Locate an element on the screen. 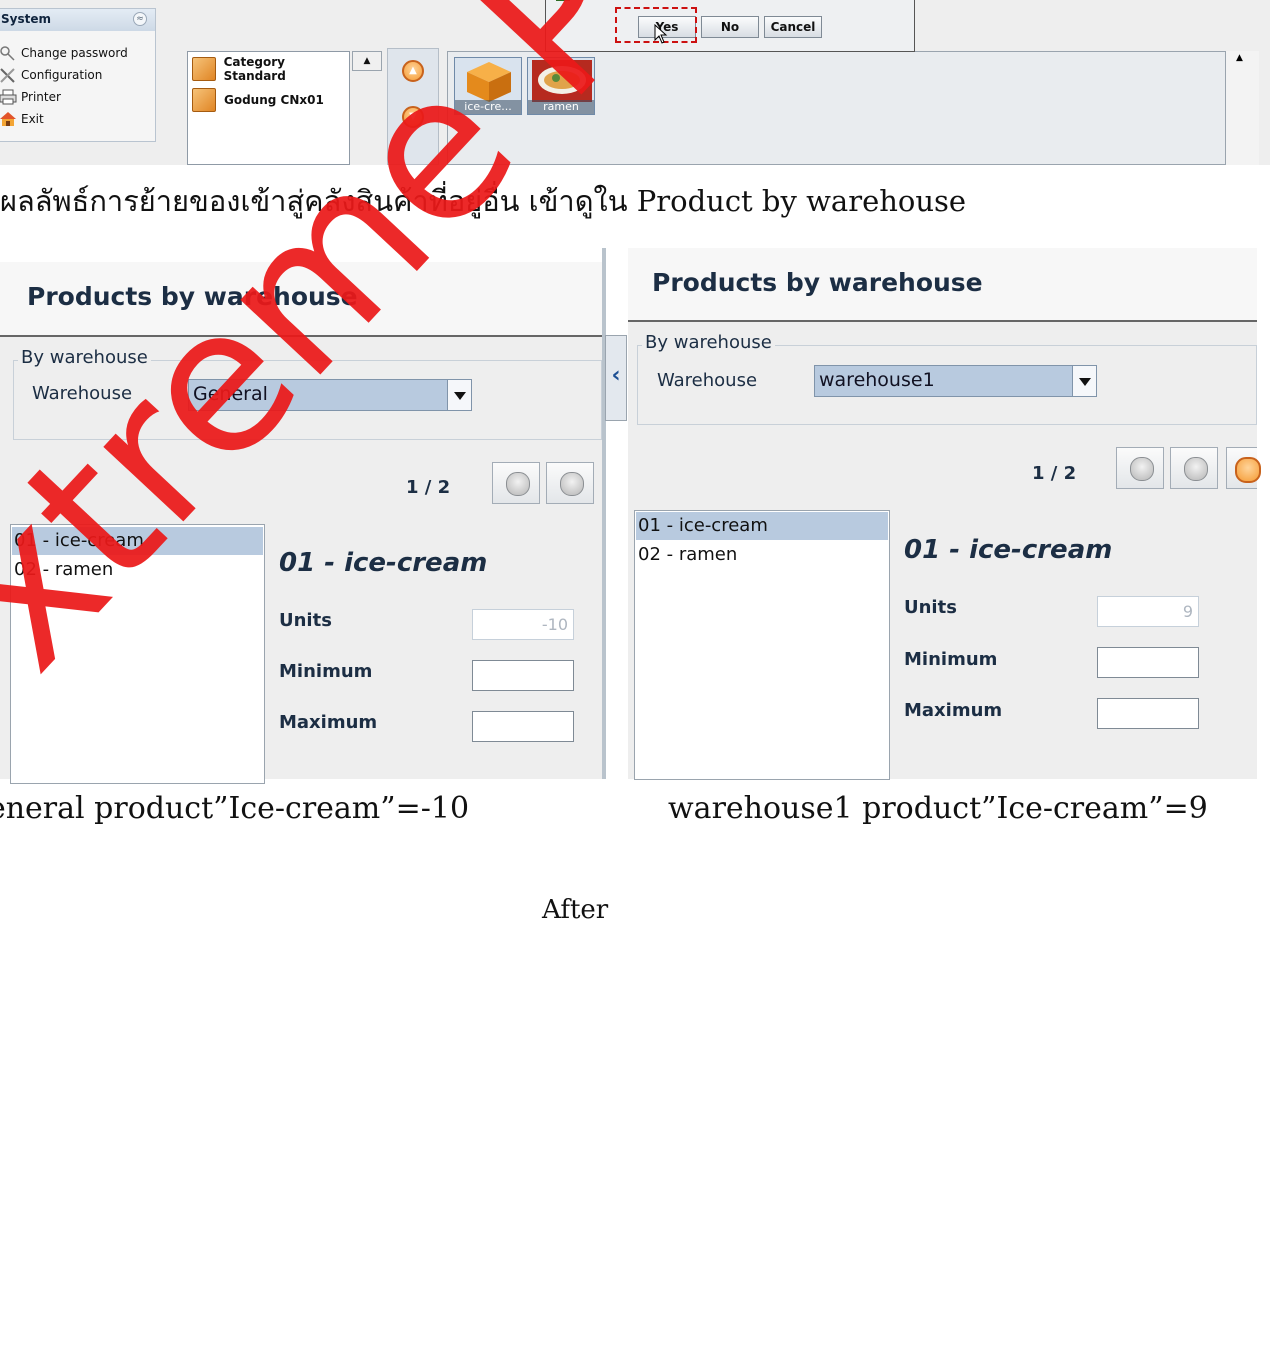  confirm-dialog: Yes No Cancel is located at coordinates (730, 26).